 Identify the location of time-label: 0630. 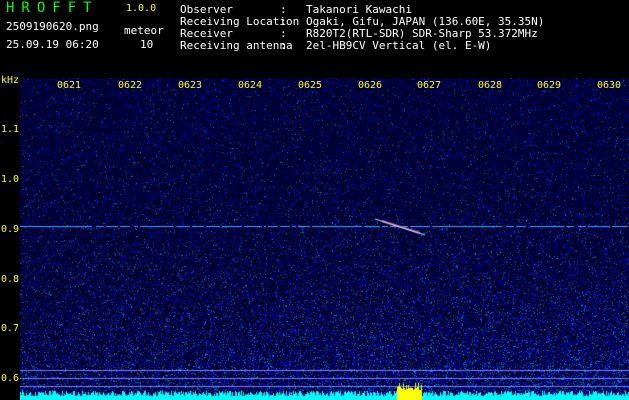
(609, 85).